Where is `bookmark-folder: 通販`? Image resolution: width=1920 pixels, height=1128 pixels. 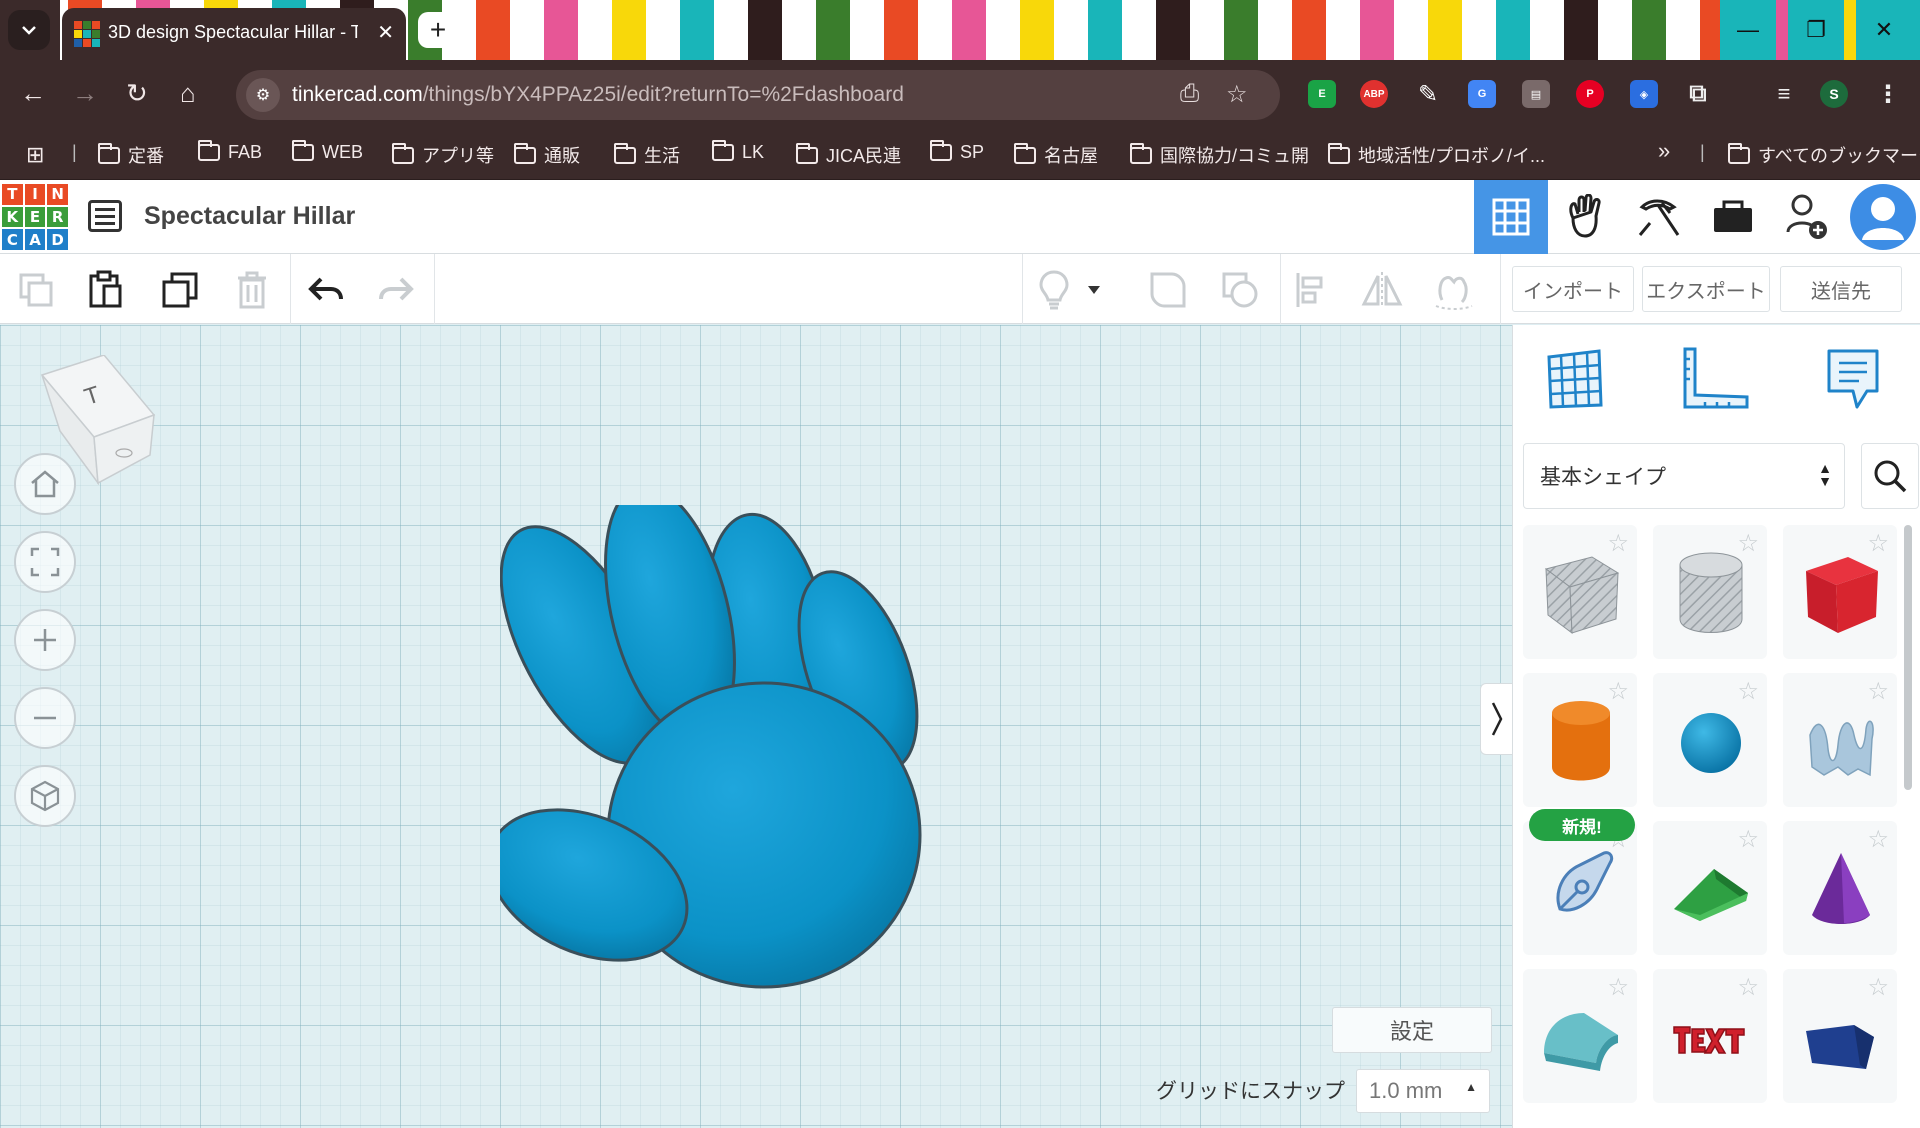 bookmark-folder: 通販 is located at coordinates (547, 155).